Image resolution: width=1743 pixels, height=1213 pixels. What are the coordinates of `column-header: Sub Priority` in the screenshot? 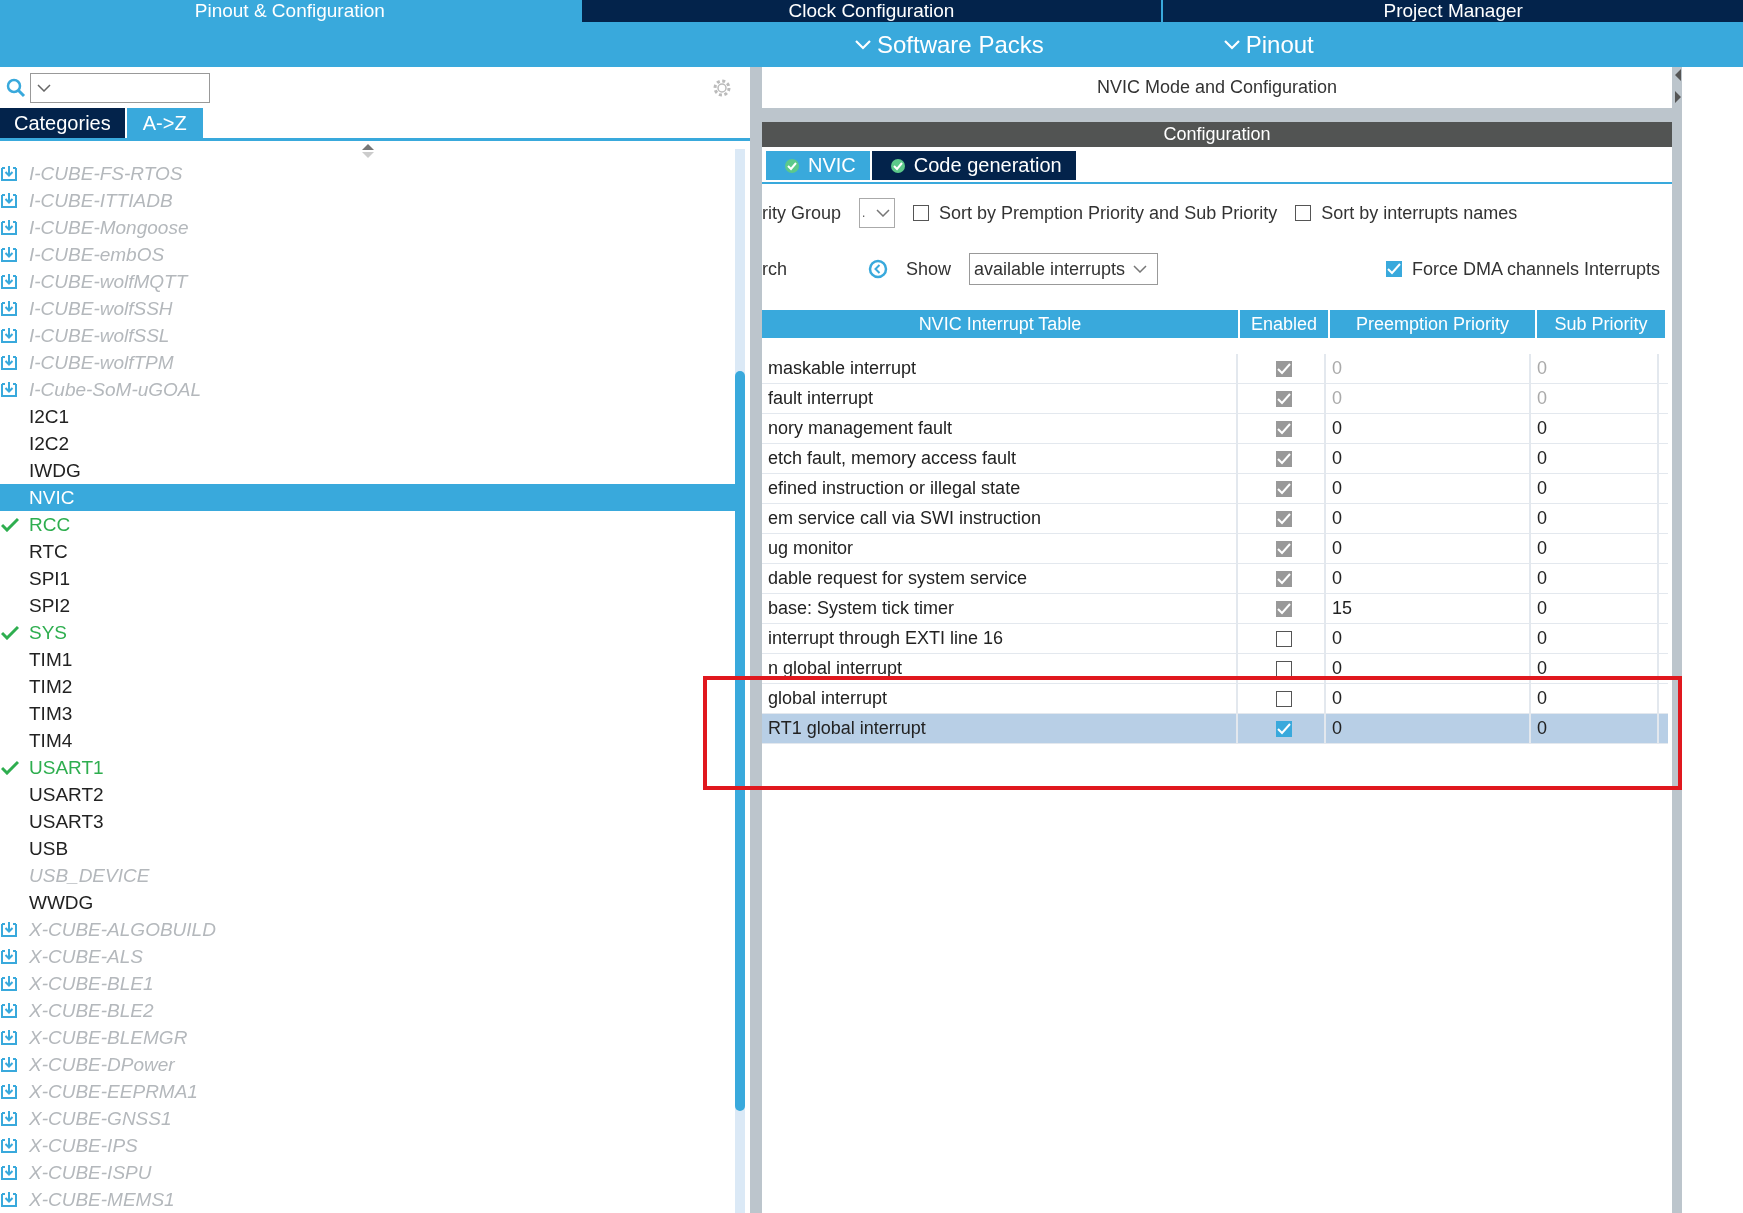 It's located at (1601, 324).